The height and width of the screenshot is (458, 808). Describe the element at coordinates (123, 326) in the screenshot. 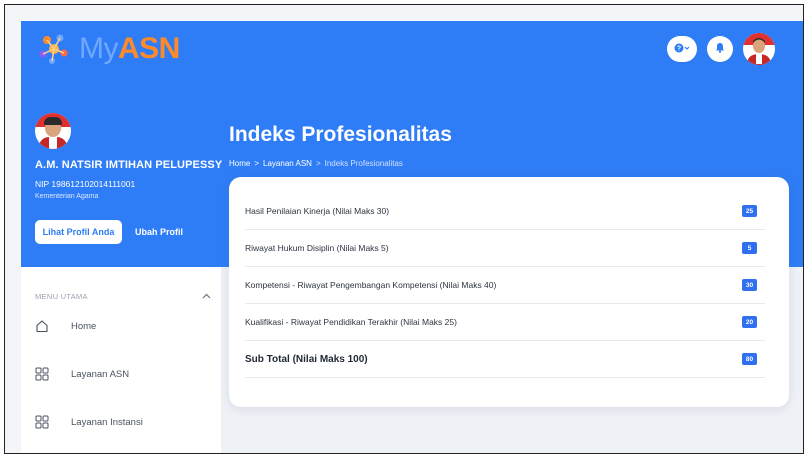

I see `sidebar-item-home: Home` at that location.